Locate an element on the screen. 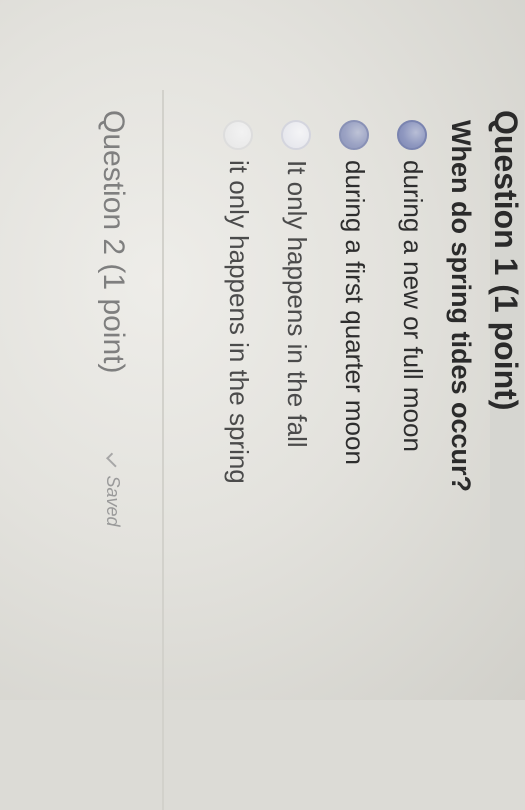 The width and height of the screenshot is (525, 810). answer-option-label: it only happens in the spring is located at coordinates (239, 322).